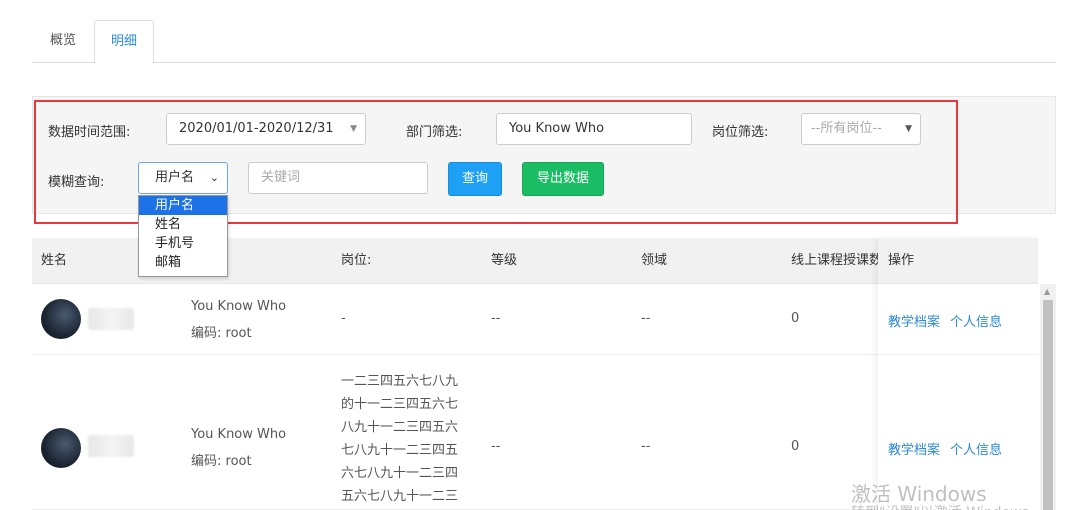 Image resolution: width=1082 pixels, height=510 pixels. Describe the element at coordinates (183, 243) in the screenshot. I see `dropdown-option-phone: 手机号` at that location.